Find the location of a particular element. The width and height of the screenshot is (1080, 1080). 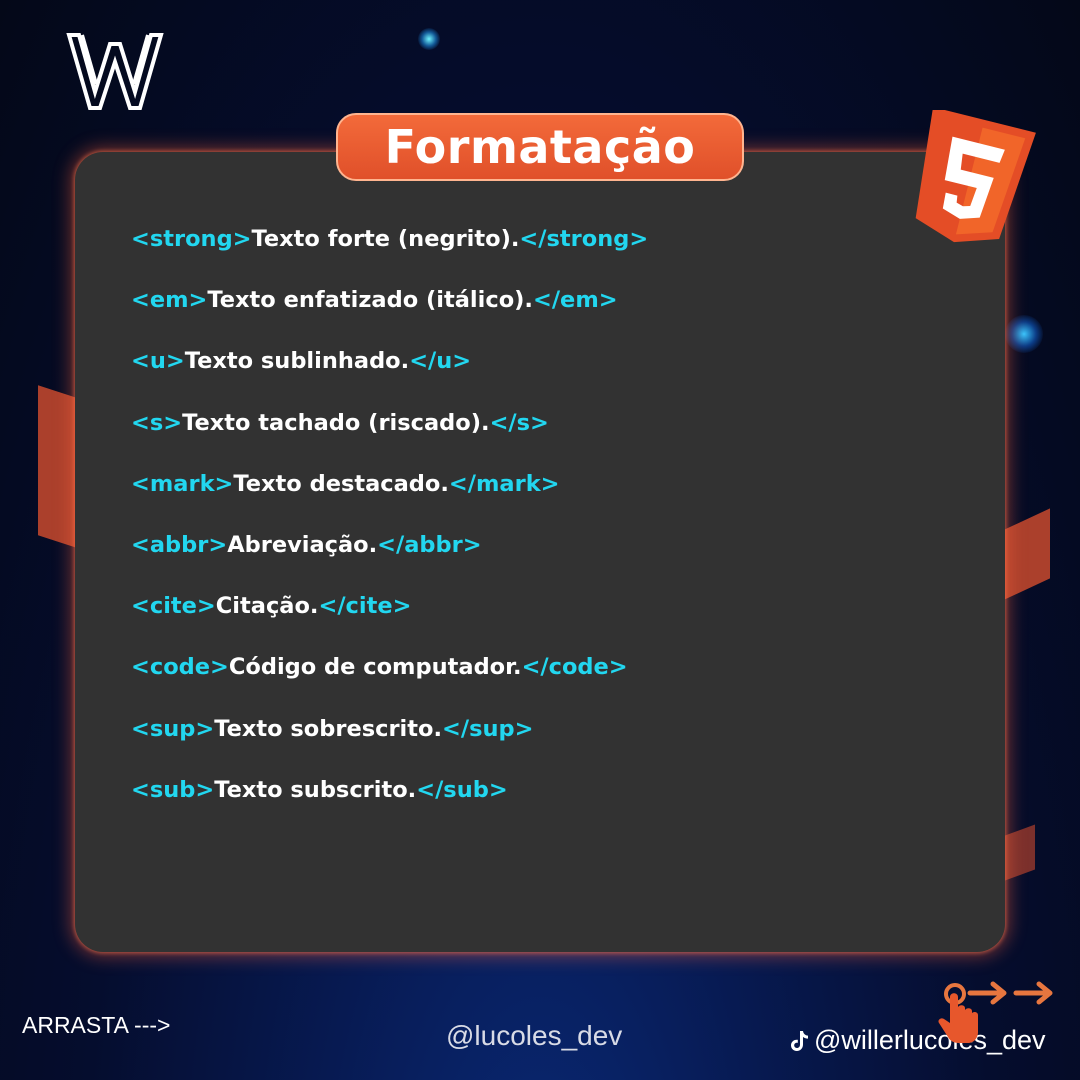

code-line: <abbr>Abreviação.</abbr> is located at coordinates (389, 558).